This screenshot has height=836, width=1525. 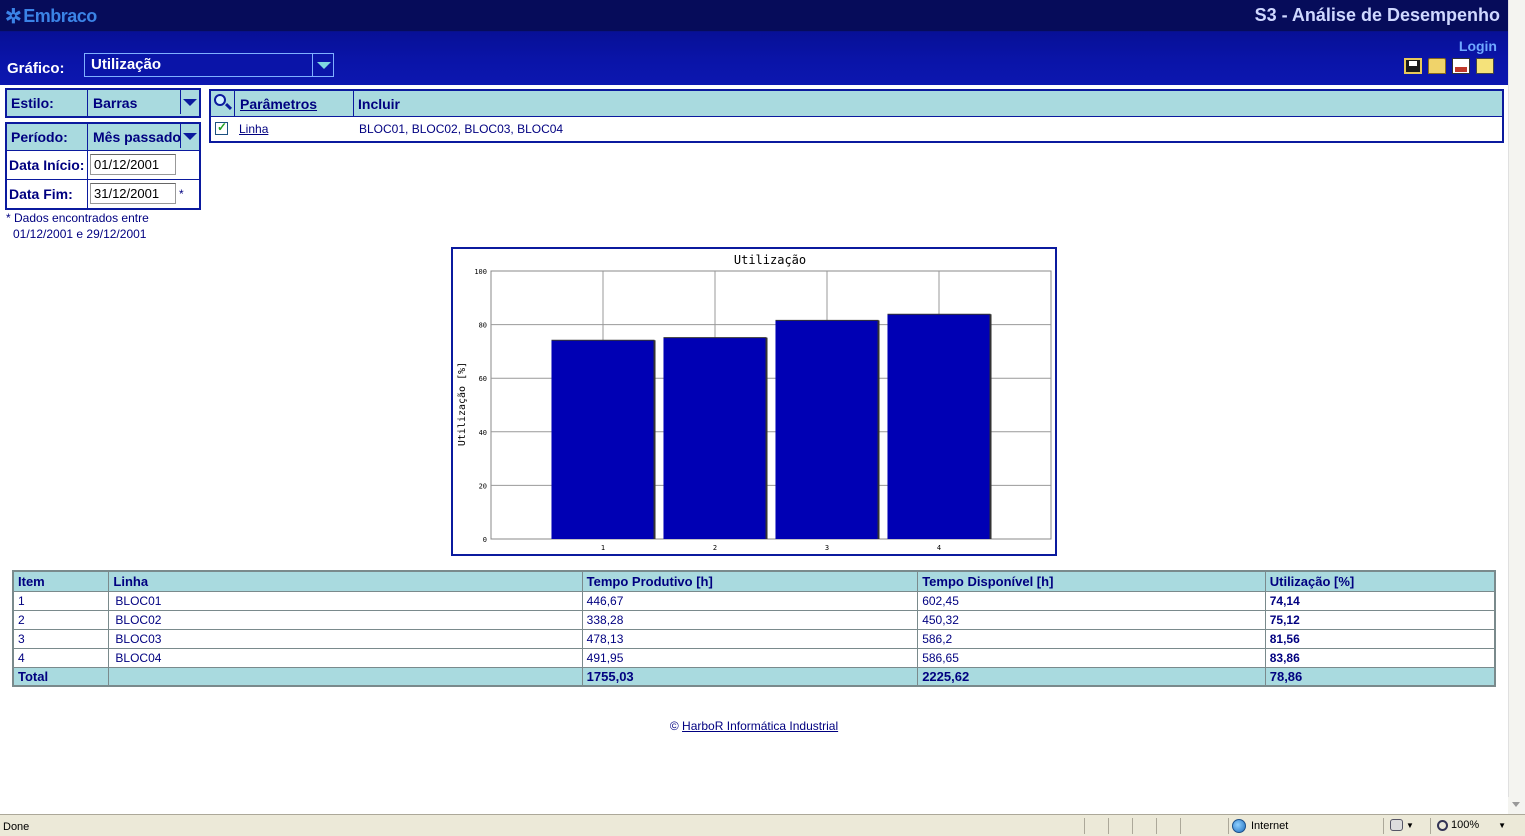 I want to click on logo: ✲ Embraco, so click(x=51, y=16).